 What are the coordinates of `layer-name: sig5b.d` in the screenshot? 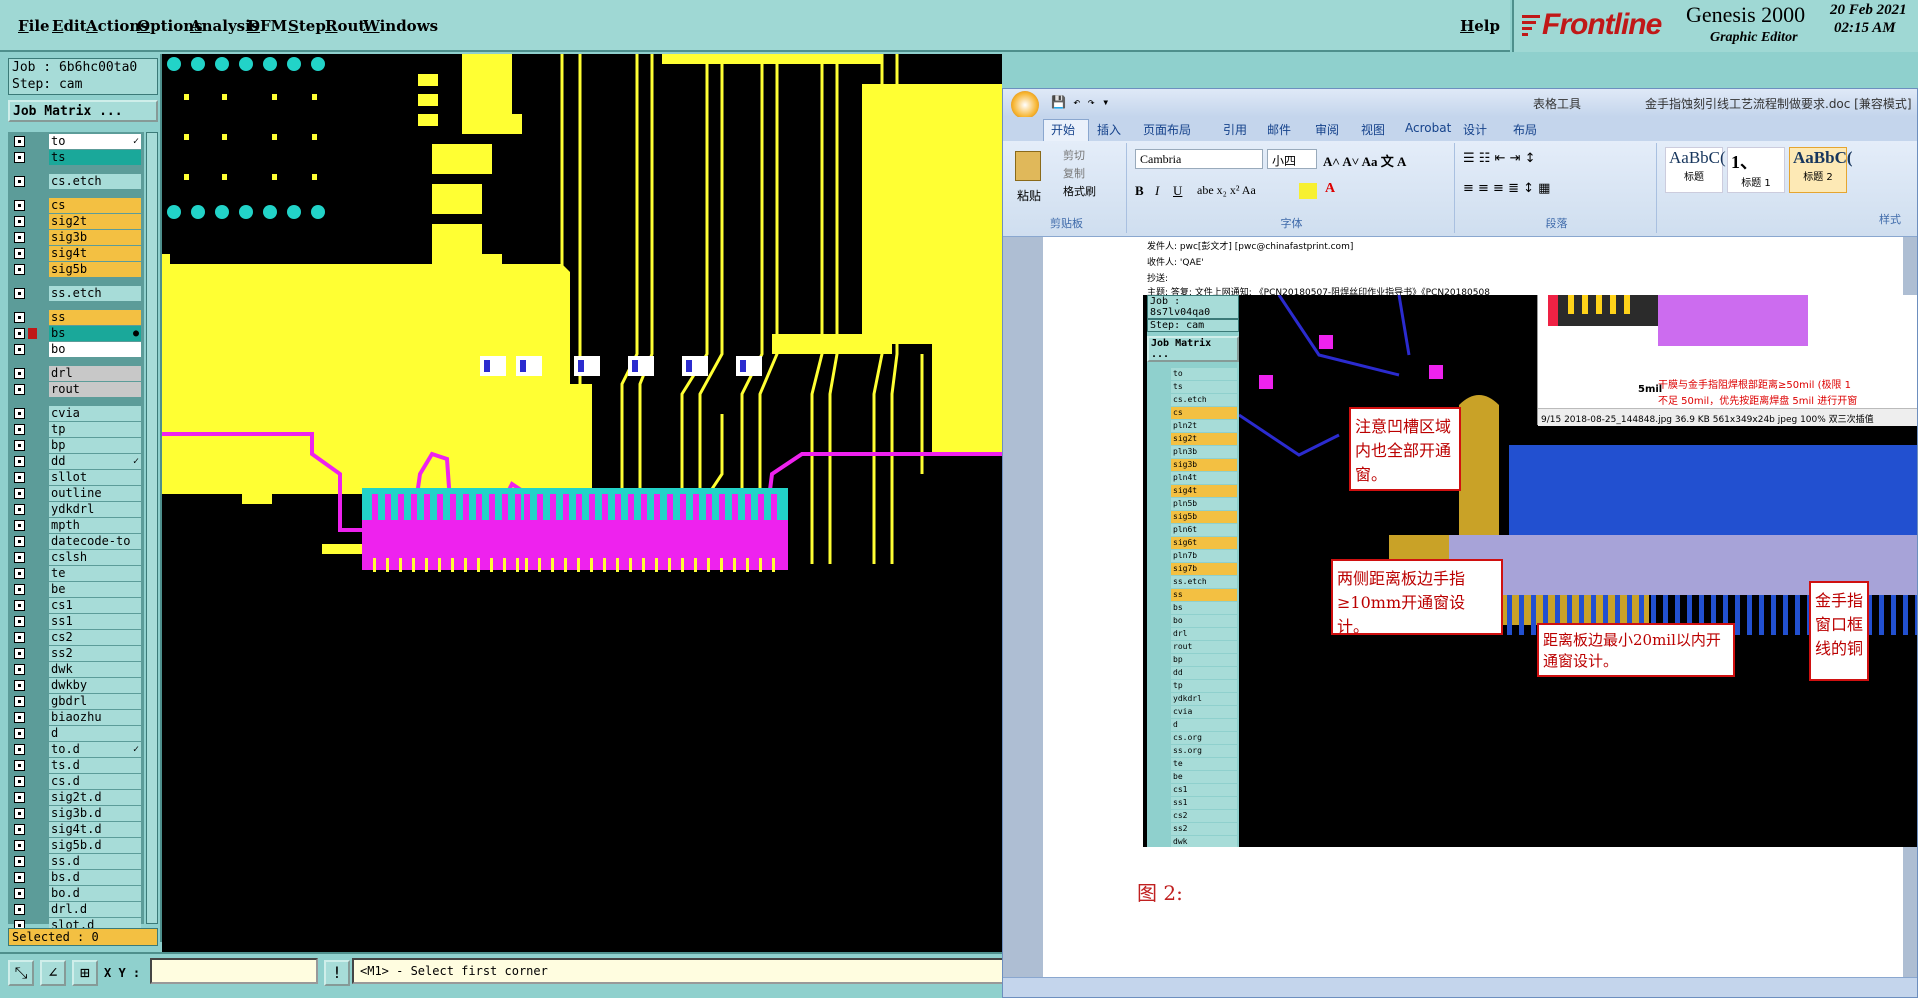 It's located at (95, 845).